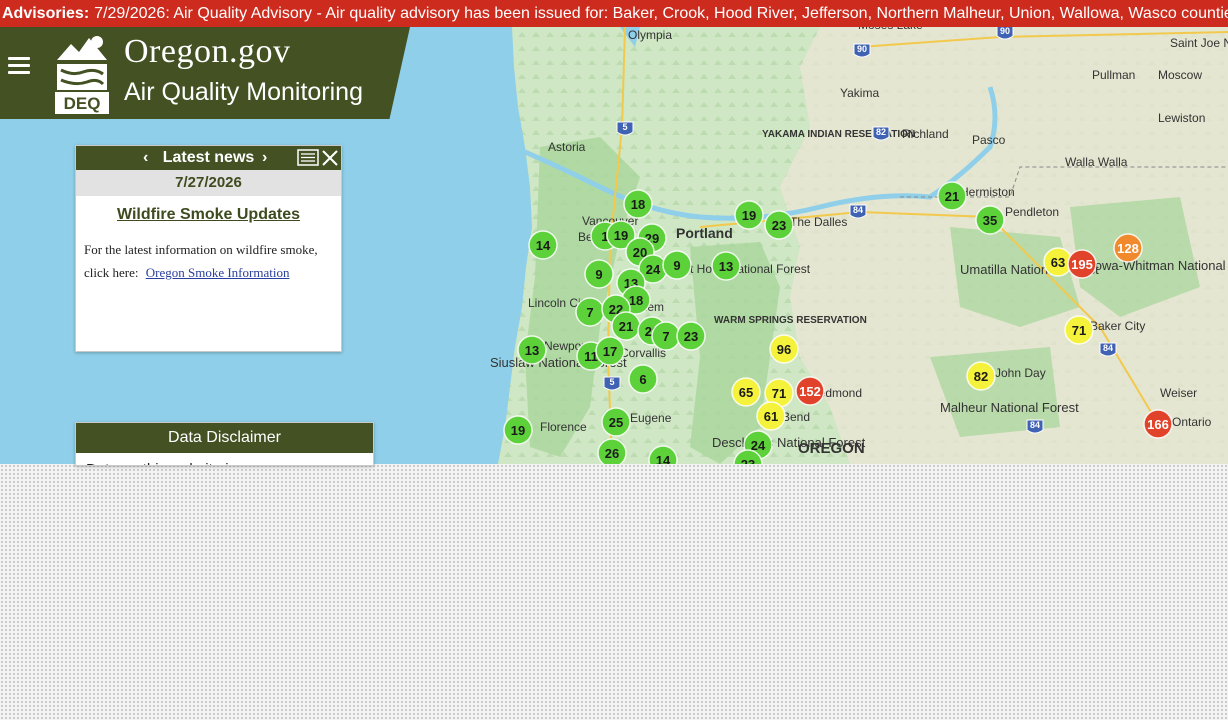  Describe the element at coordinates (818, 222) in the screenshot. I see `place-label: The Dalles` at that location.